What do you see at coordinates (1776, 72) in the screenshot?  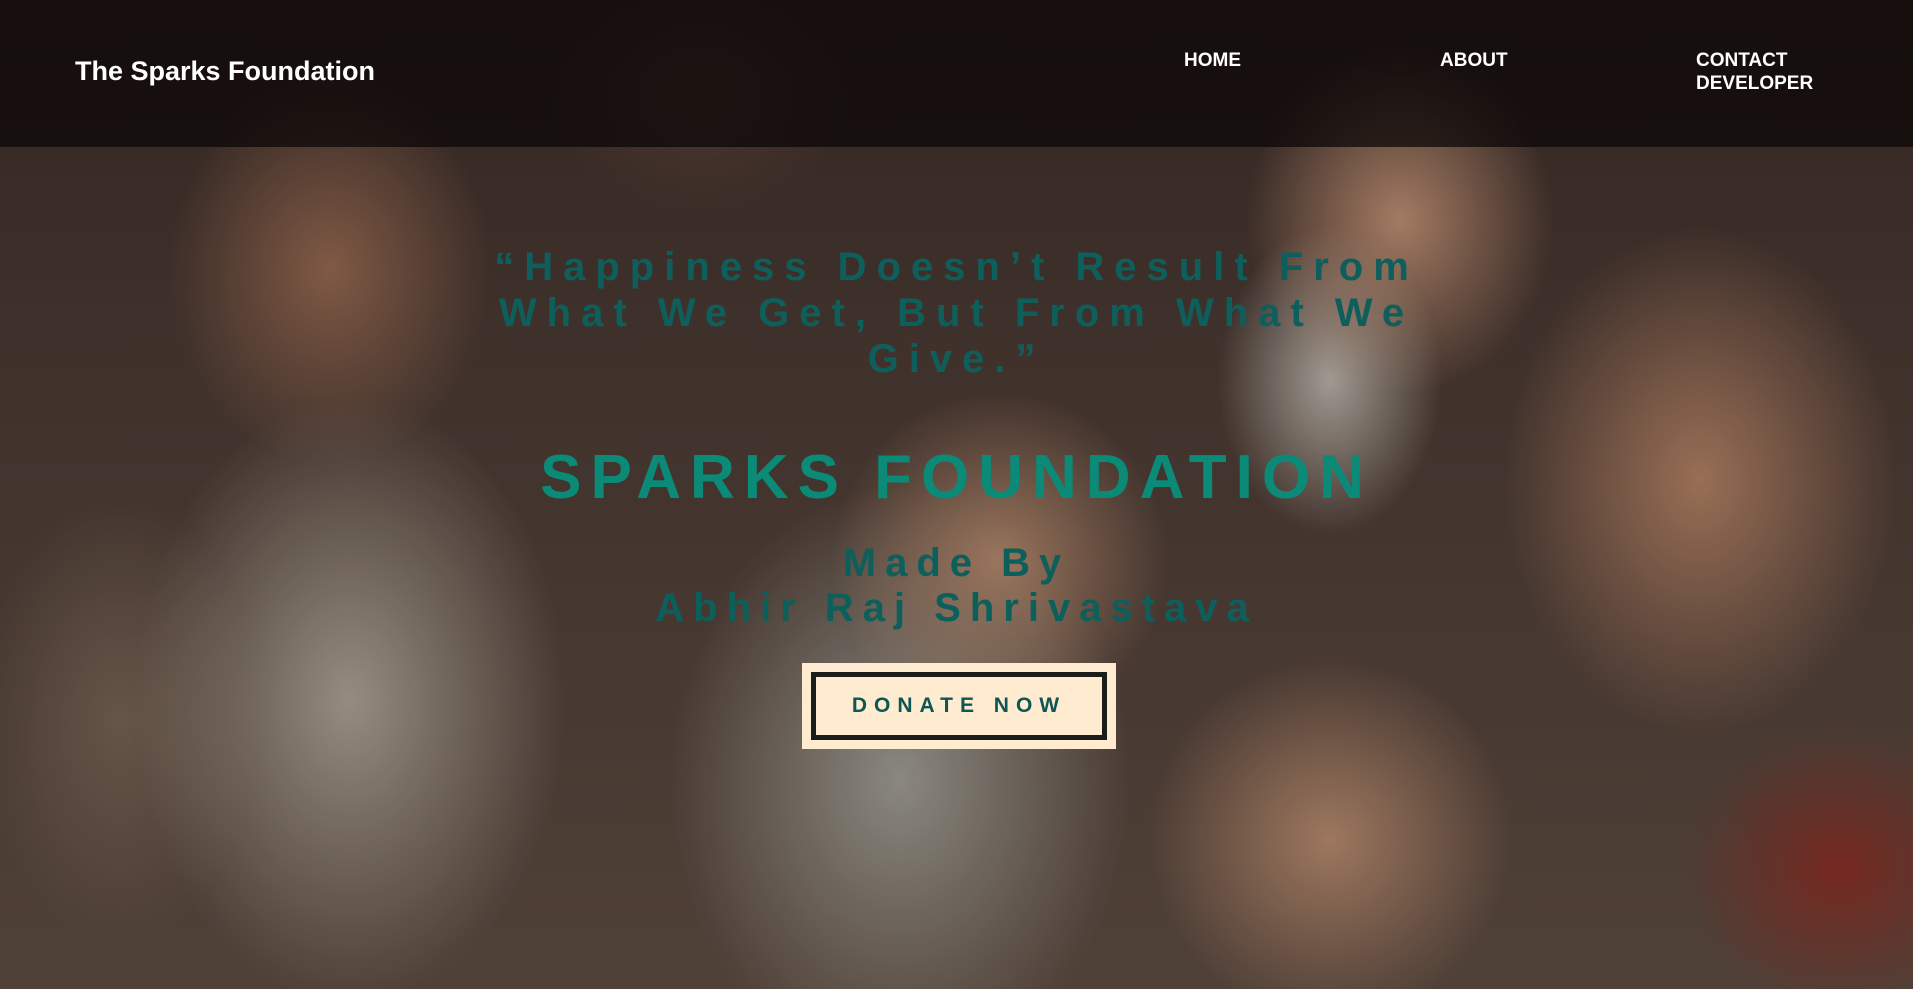 I see `nav-link-contact-developer: CONTACT DEVELOPER` at bounding box center [1776, 72].